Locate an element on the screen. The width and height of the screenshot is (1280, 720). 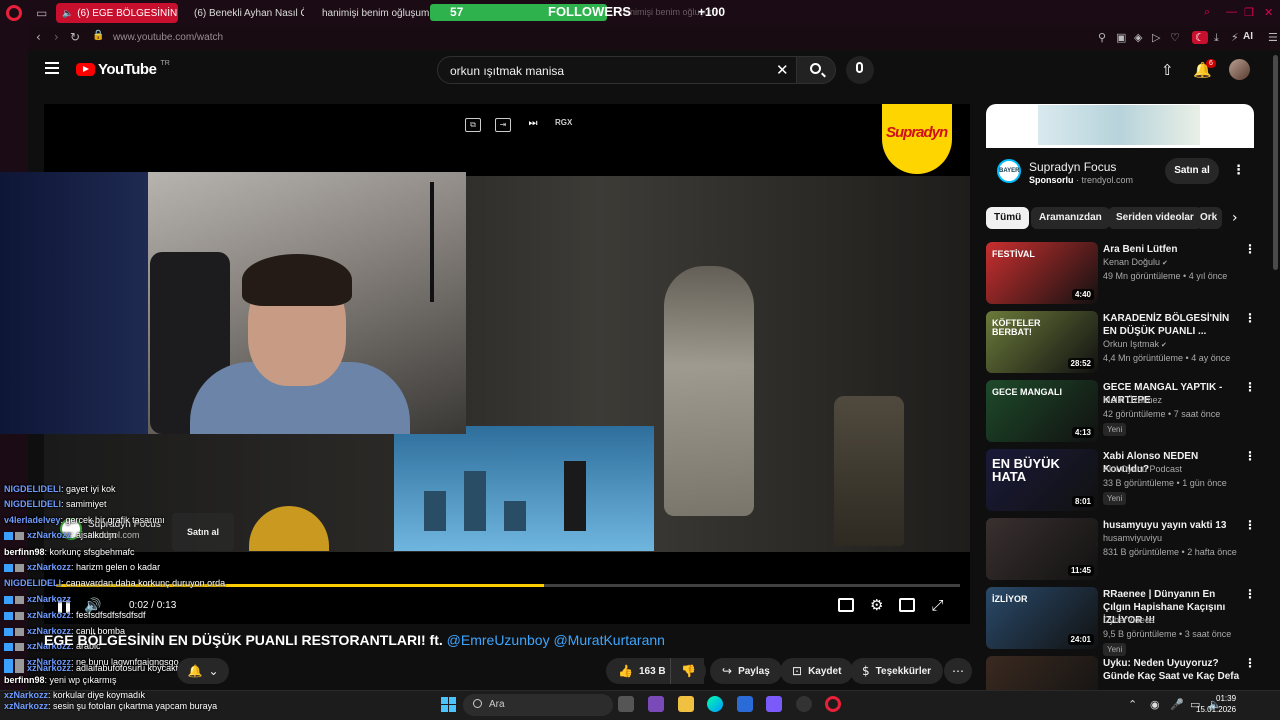
ai-button: AI is located at coordinates (1248, 36).